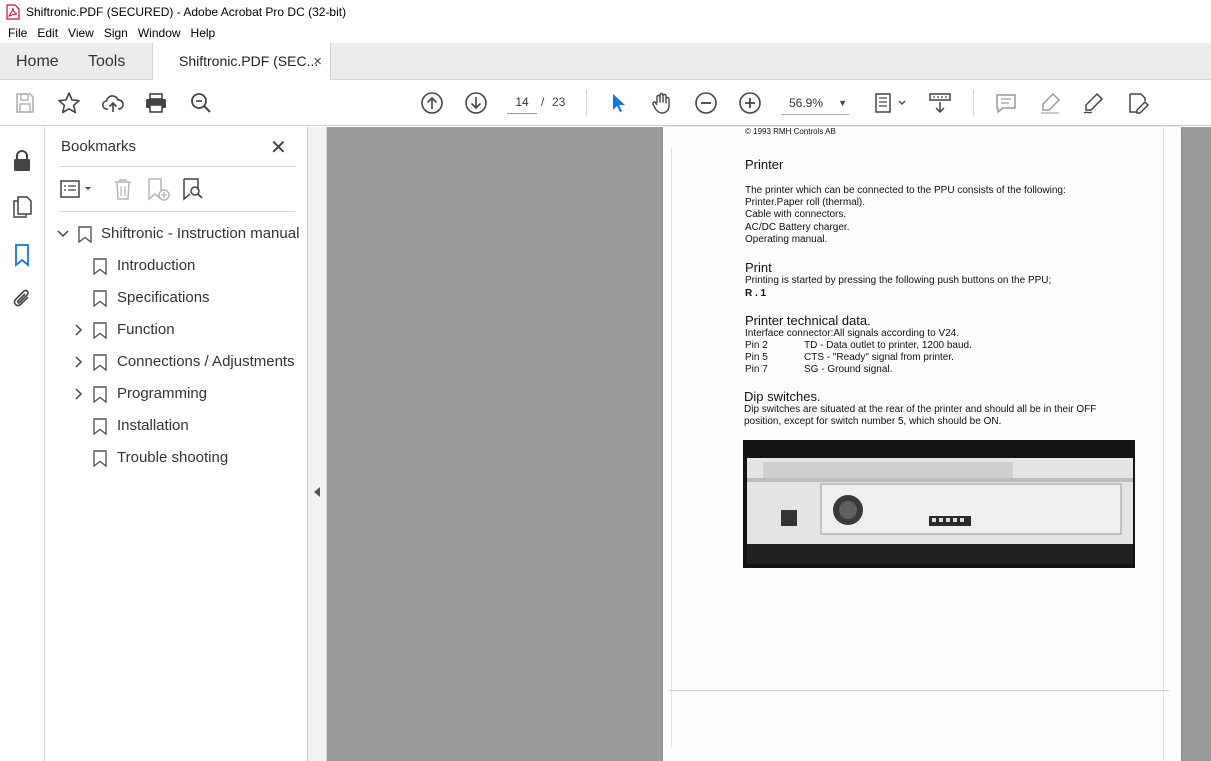 This screenshot has width=1211, height=761. Describe the element at coordinates (1050, 103) in the screenshot. I see `highlight-icon` at that location.